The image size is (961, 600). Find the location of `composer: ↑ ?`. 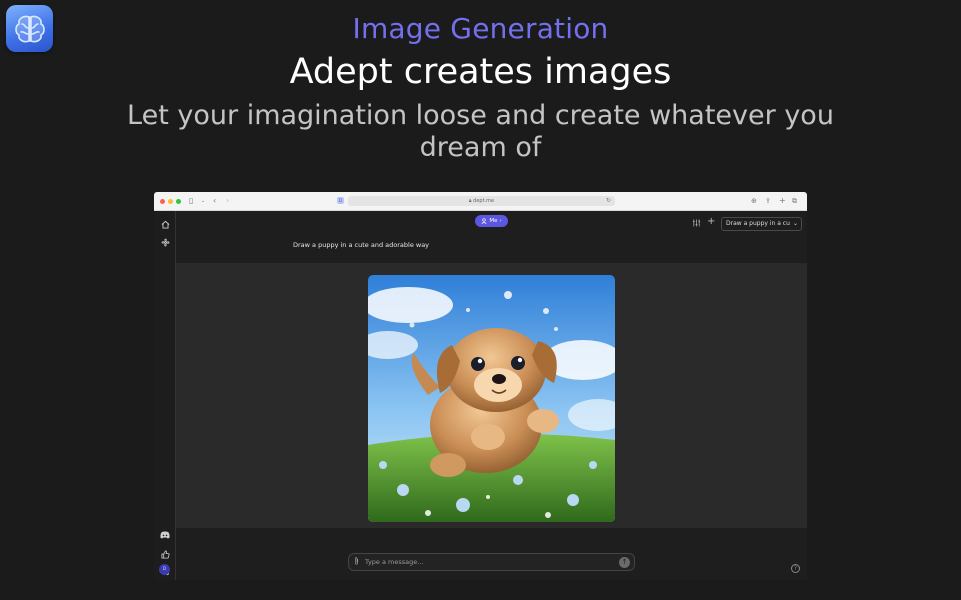

composer: ↑ ? is located at coordinates (491, 554).